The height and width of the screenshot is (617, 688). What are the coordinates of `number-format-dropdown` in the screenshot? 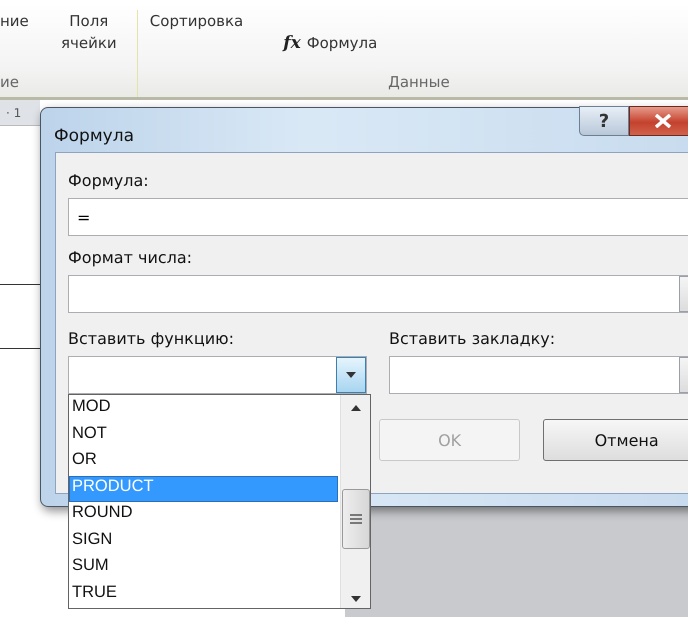 It's located at (378, 294).